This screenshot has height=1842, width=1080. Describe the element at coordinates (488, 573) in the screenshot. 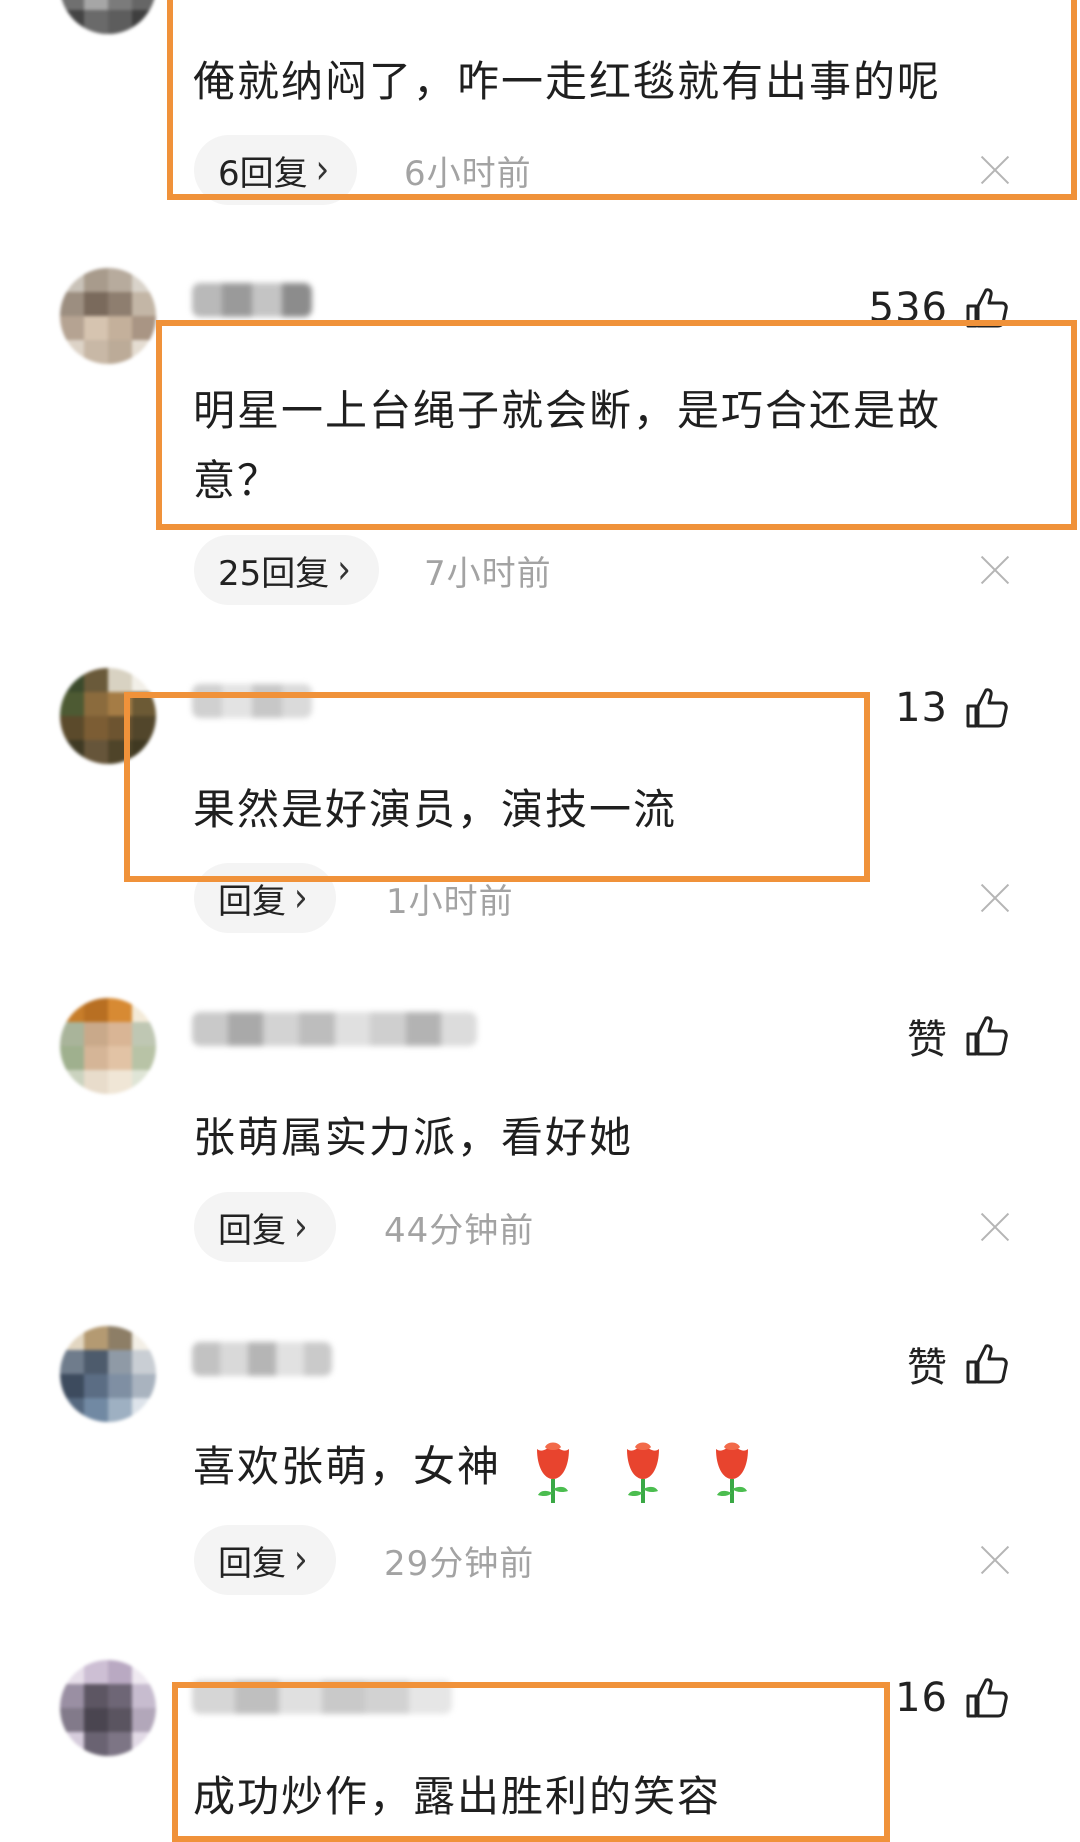

I see `comment-time: 7小时前` at that location.